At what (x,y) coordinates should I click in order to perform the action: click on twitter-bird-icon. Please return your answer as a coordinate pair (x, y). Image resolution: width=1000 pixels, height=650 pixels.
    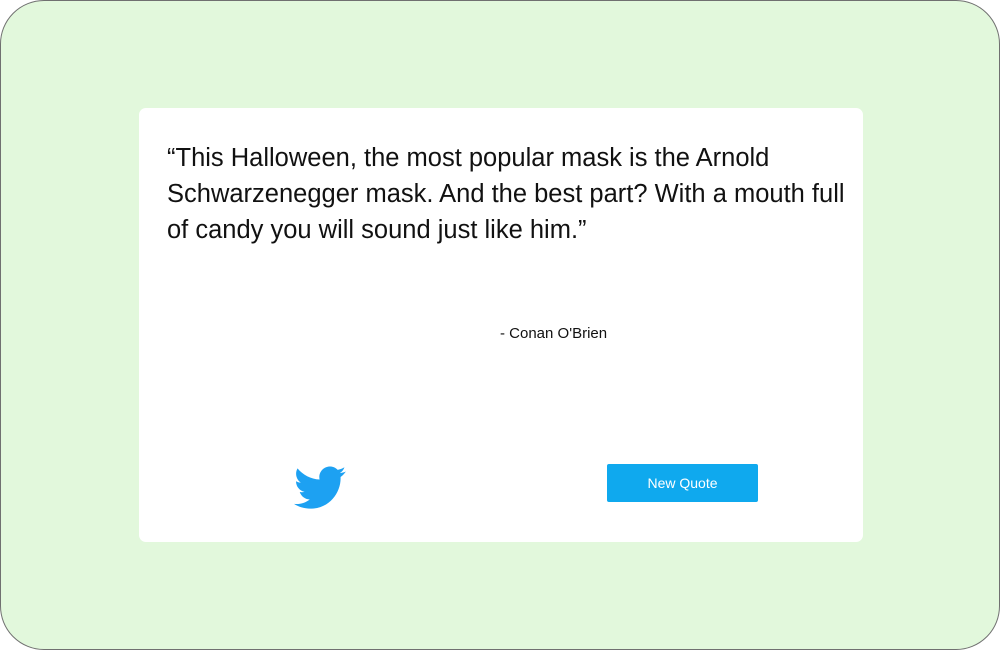
    Looking at the image, I should click on (320, 487).